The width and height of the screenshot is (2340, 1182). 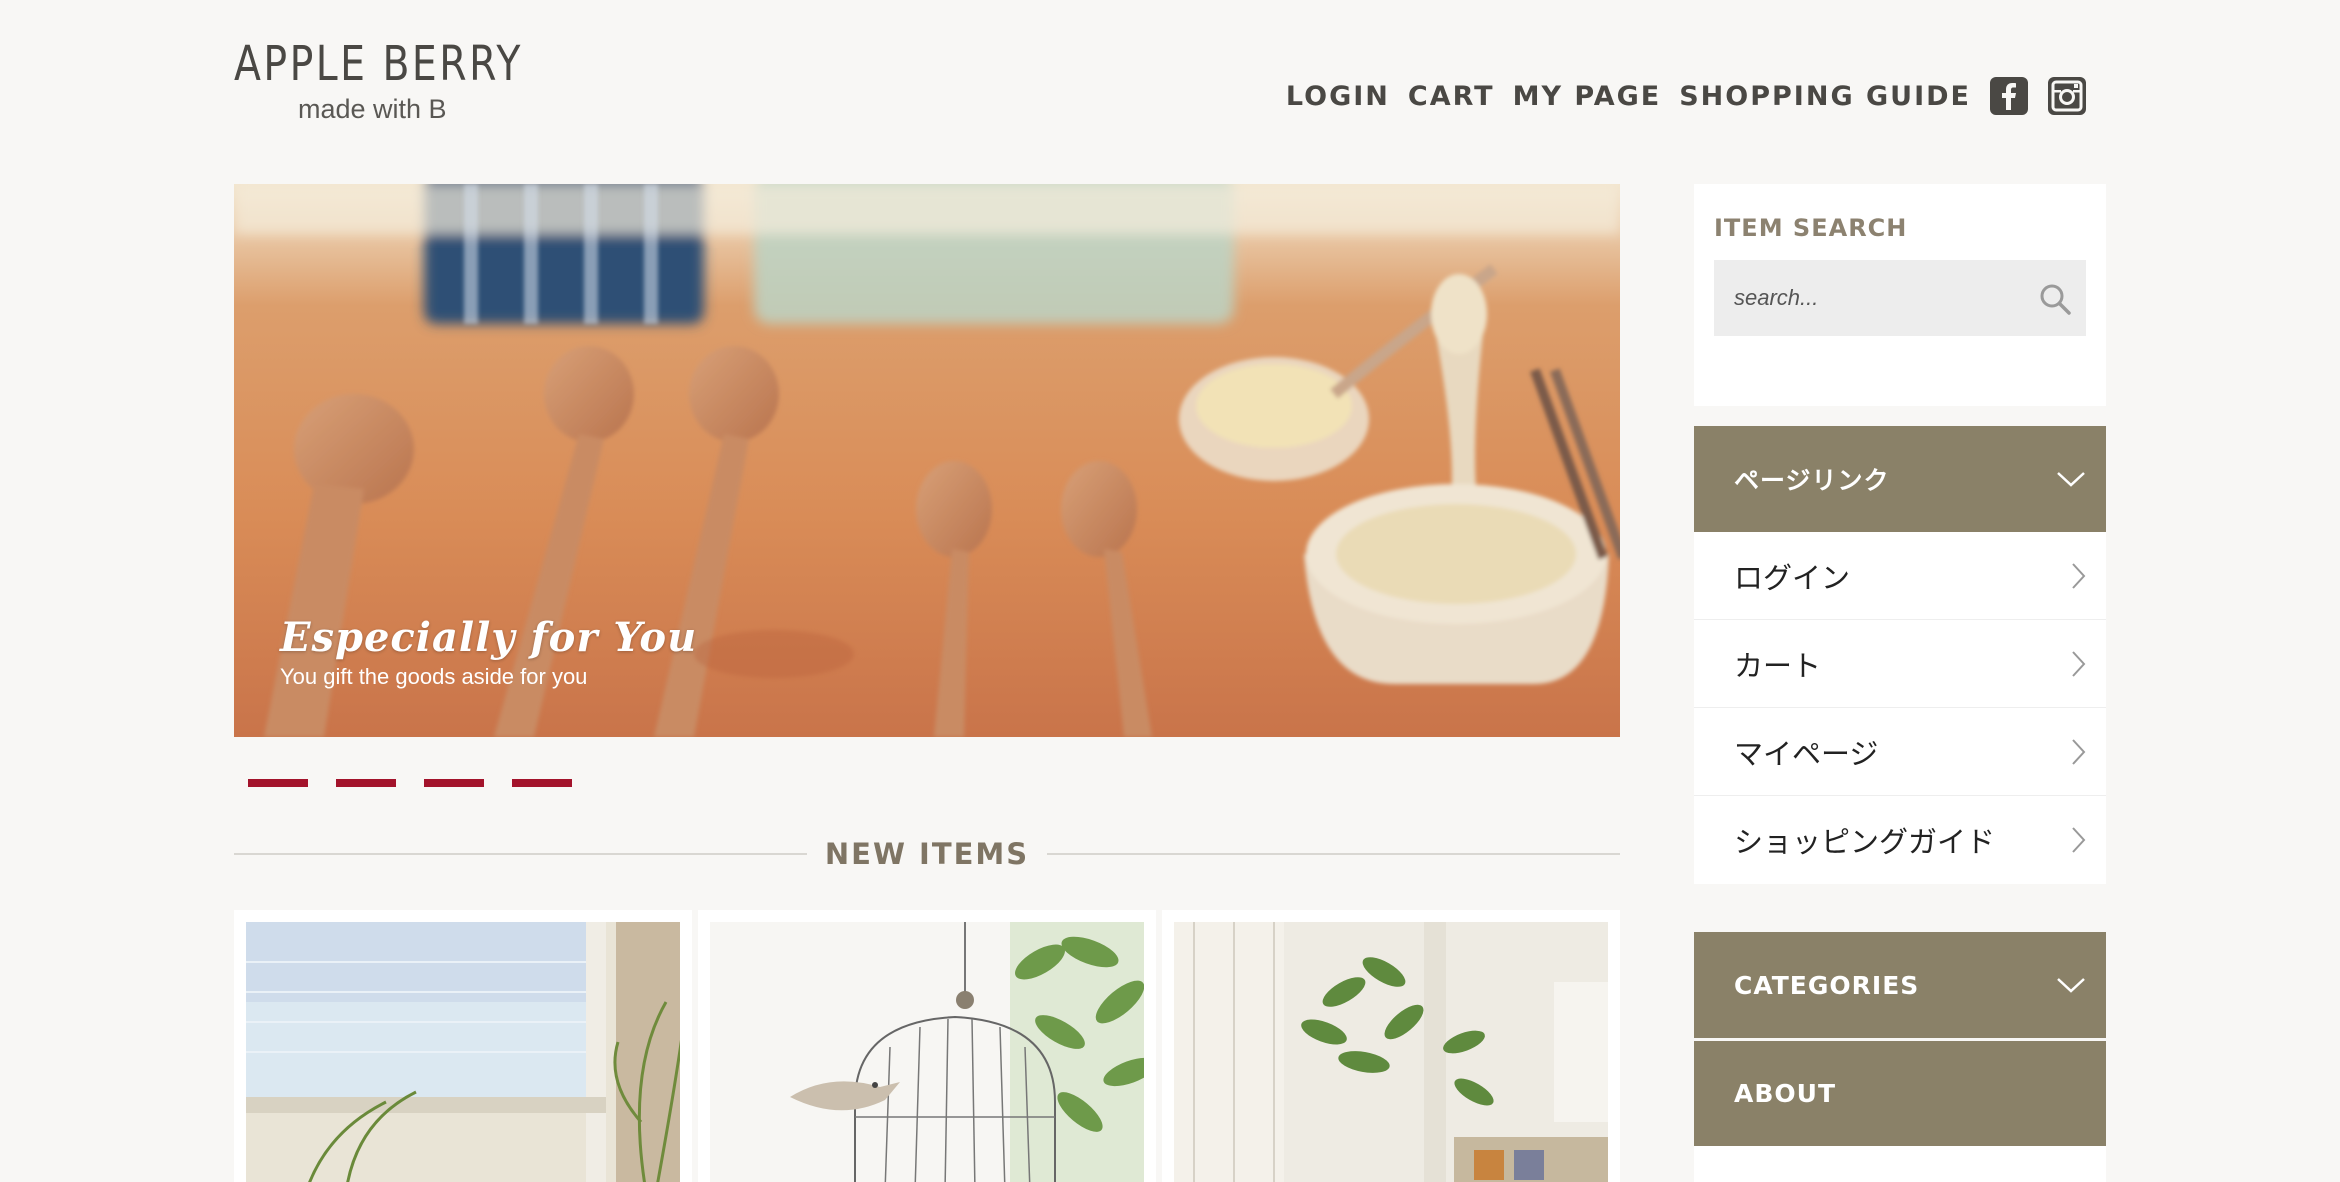 I want to click on site-logo: APPLE BERRY made with B, so click(x=384, y=80).